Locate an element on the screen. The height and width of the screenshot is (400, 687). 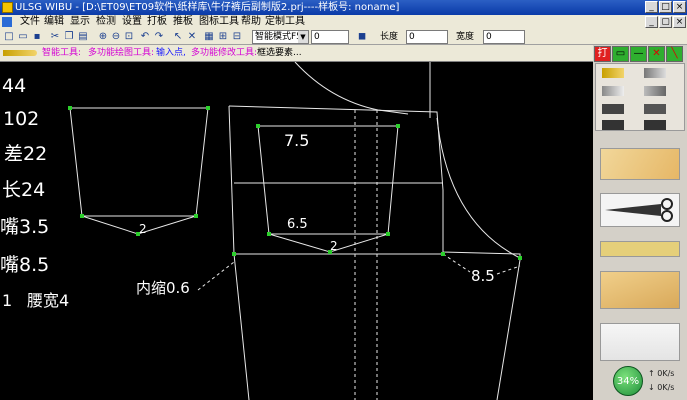
fabric-tool-icon is located at coordinates (640, 290).